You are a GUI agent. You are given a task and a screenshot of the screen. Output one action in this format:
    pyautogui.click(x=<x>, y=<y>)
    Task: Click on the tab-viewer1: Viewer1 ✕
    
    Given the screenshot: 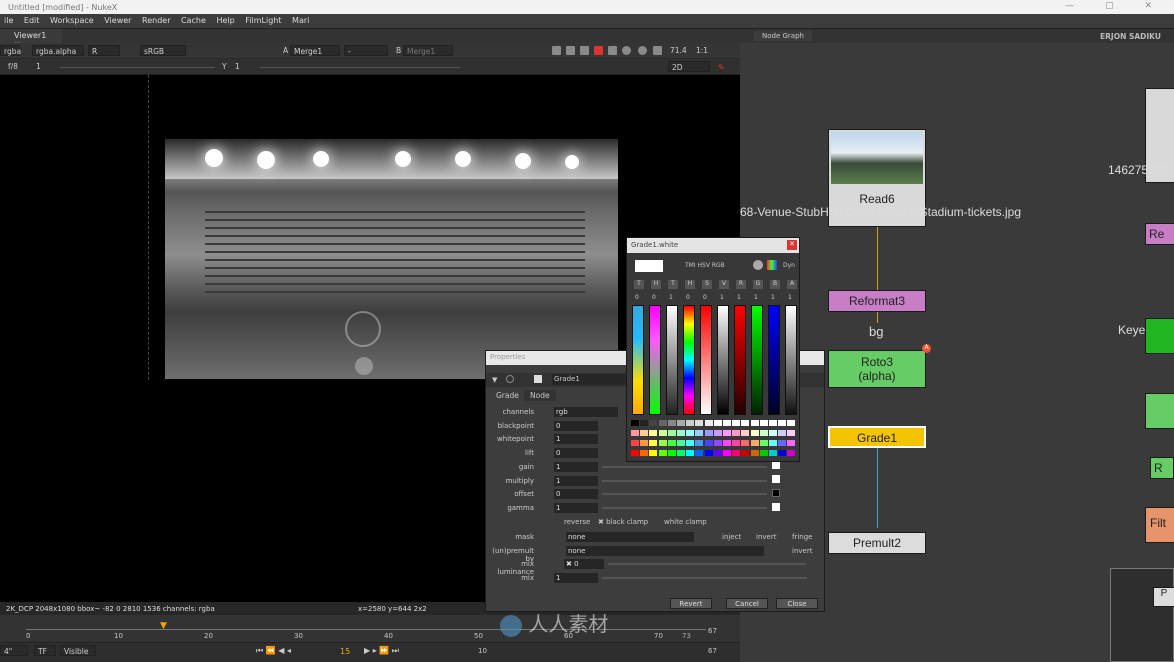 What is the action you would take?
    pyautogui.click(x=31, y=39)
    